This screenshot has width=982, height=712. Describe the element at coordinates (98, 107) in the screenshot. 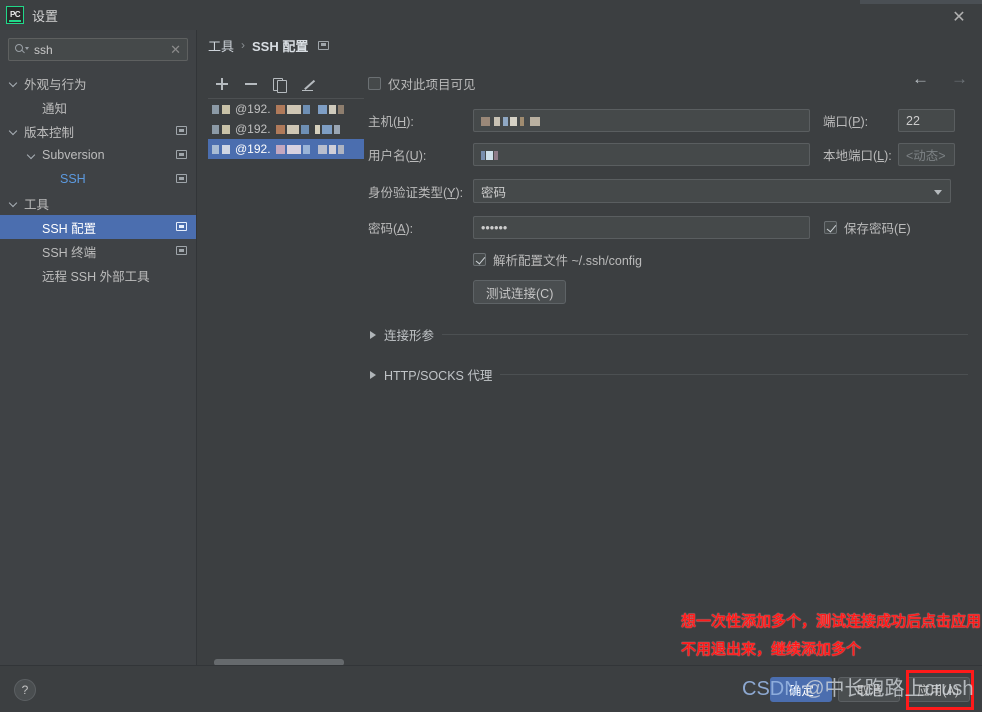

I see `sidebar-item-1: 通知` at that location.